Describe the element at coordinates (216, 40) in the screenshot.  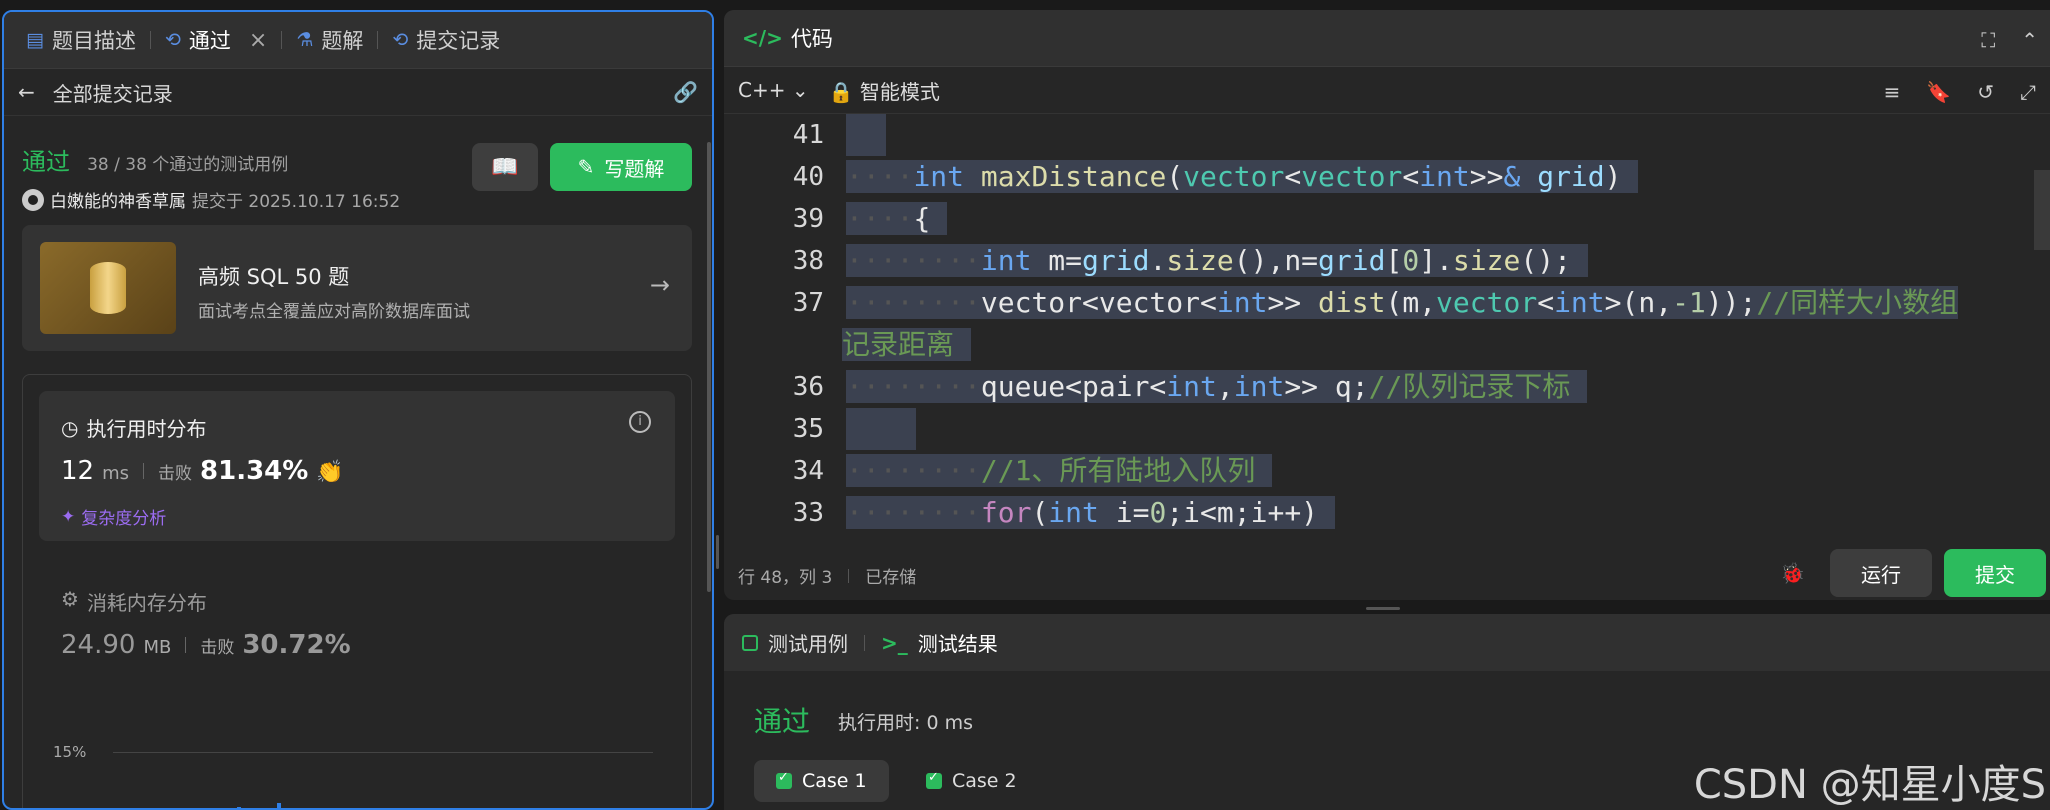
I see `tab-accepted: ⟲ 通过 ×` at that location.